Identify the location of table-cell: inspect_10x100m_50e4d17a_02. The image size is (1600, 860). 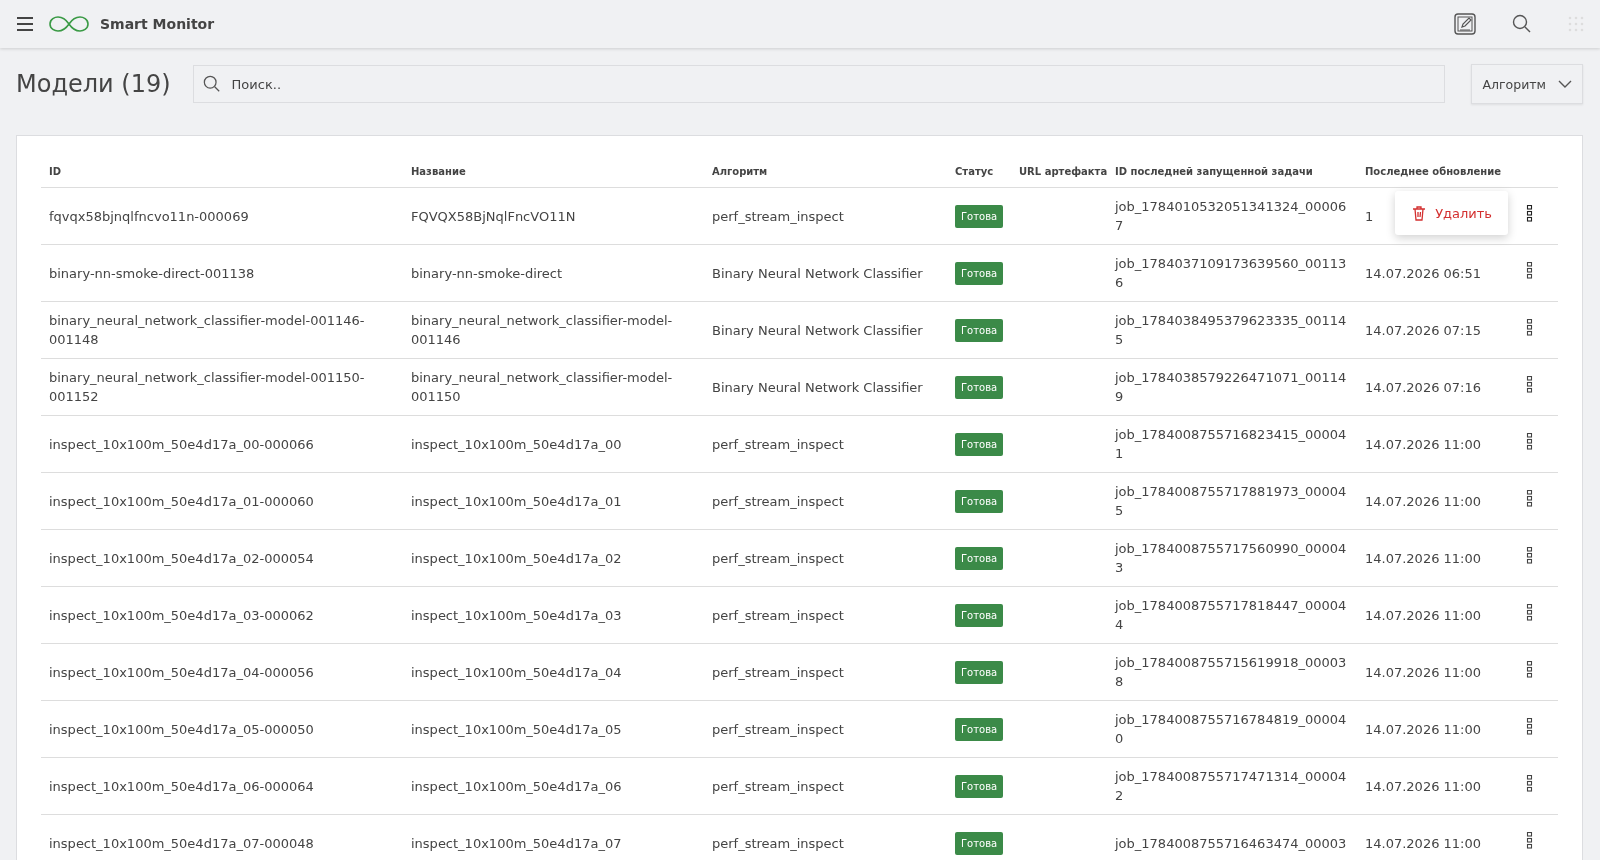
(516, 558).